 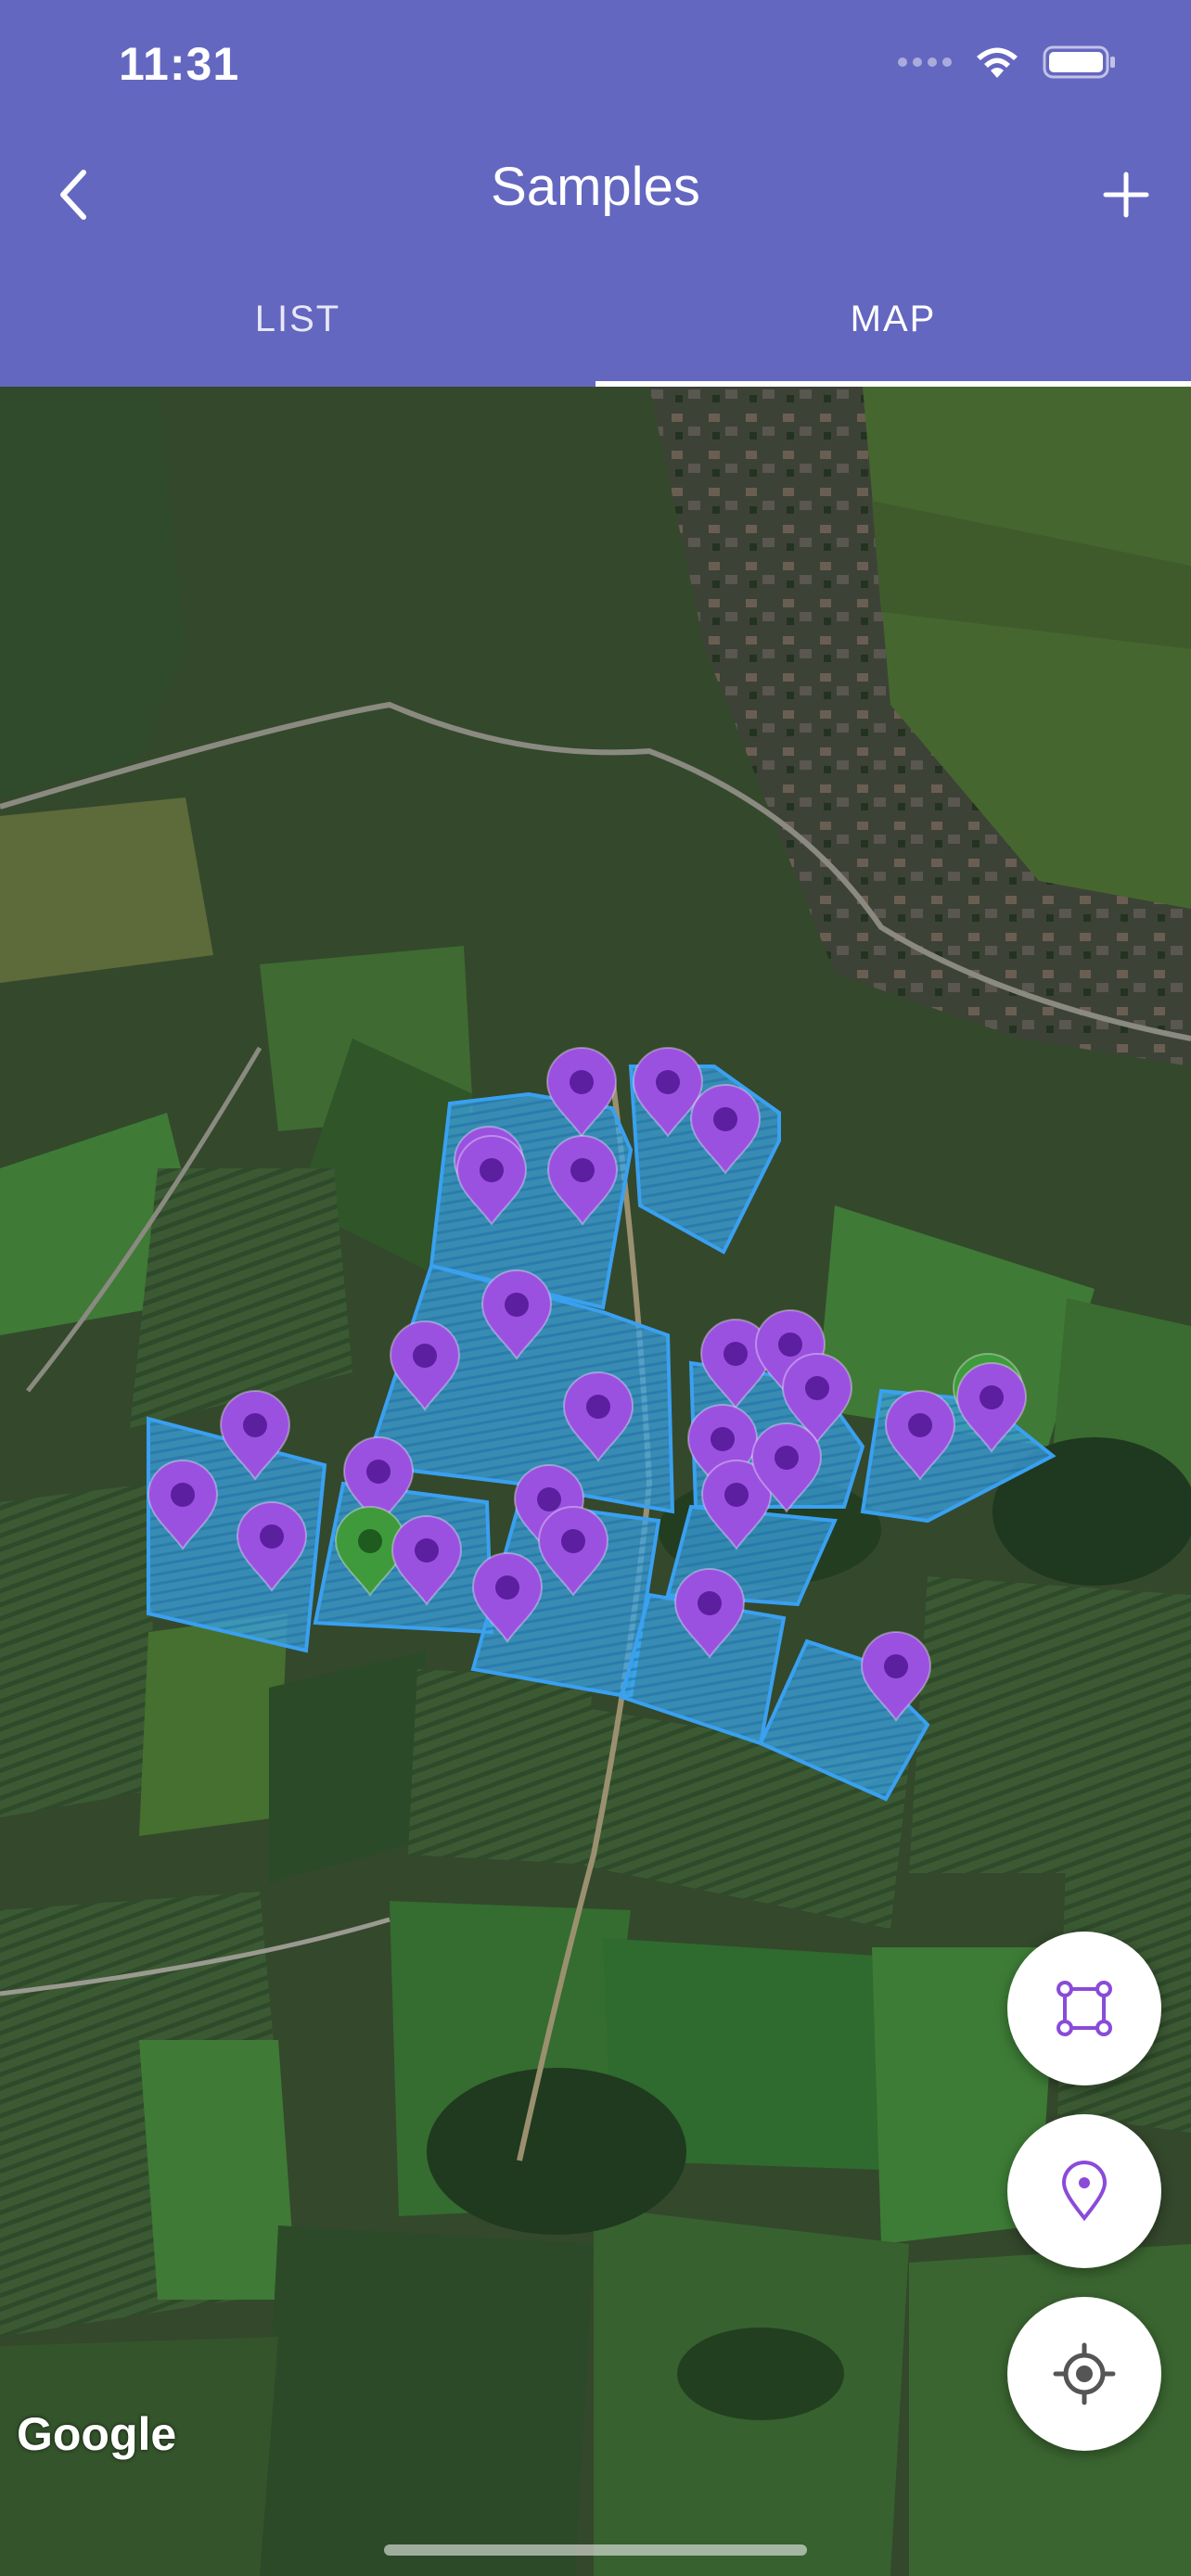 What do you see at coordinates (595, 187) in the screenshot?
I see `page-title: Samples` at bounding box center [595, 187].